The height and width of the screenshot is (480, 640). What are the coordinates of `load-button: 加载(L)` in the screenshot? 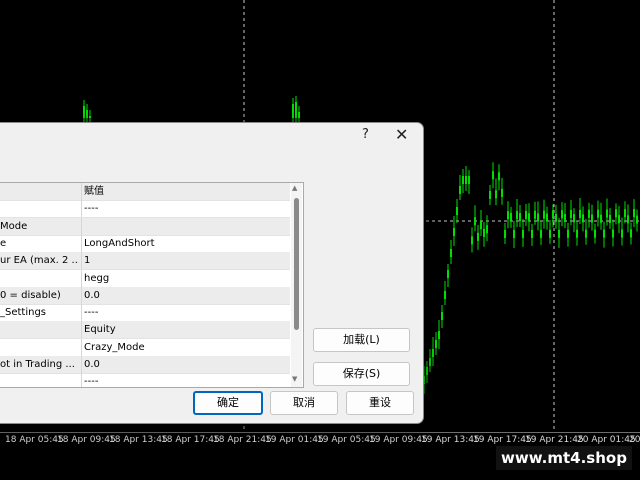 It's located at (361, 340).